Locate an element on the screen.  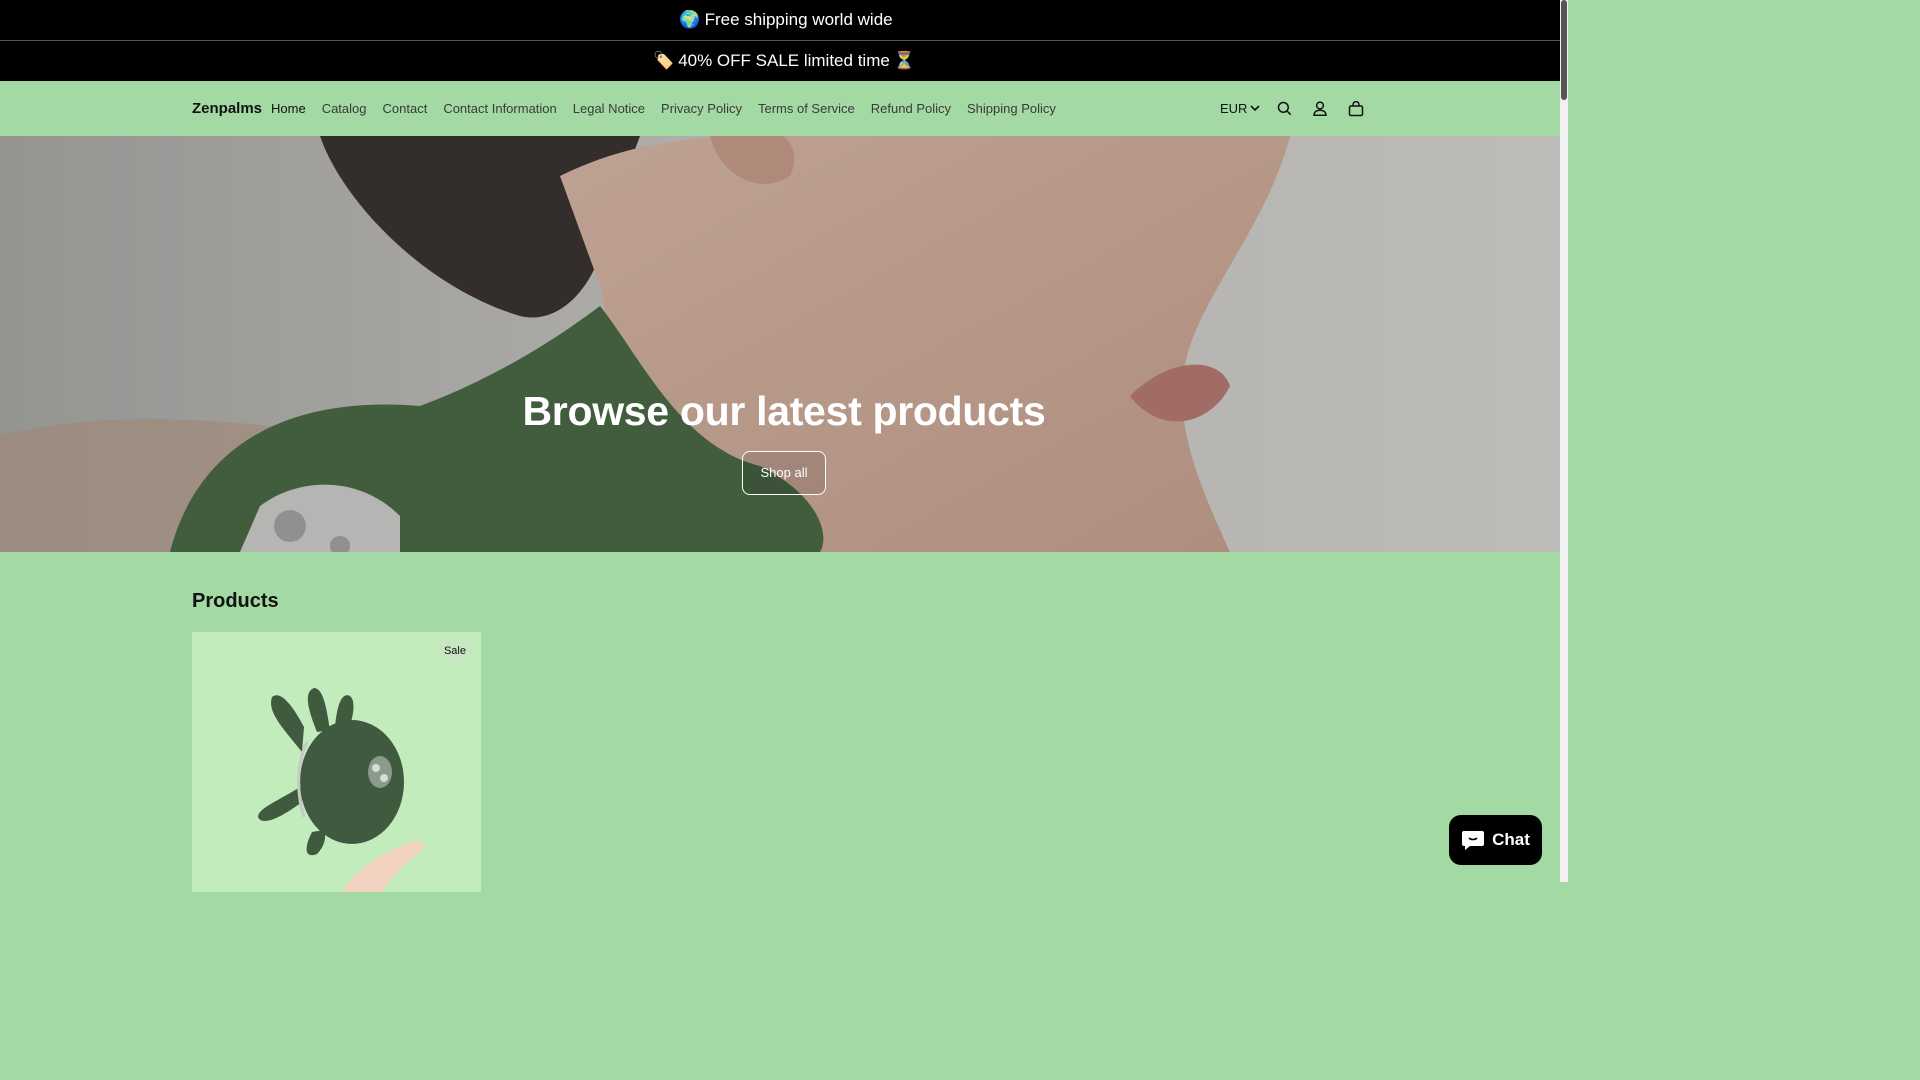
product-card: Sale is located at coordinates (336, 762).